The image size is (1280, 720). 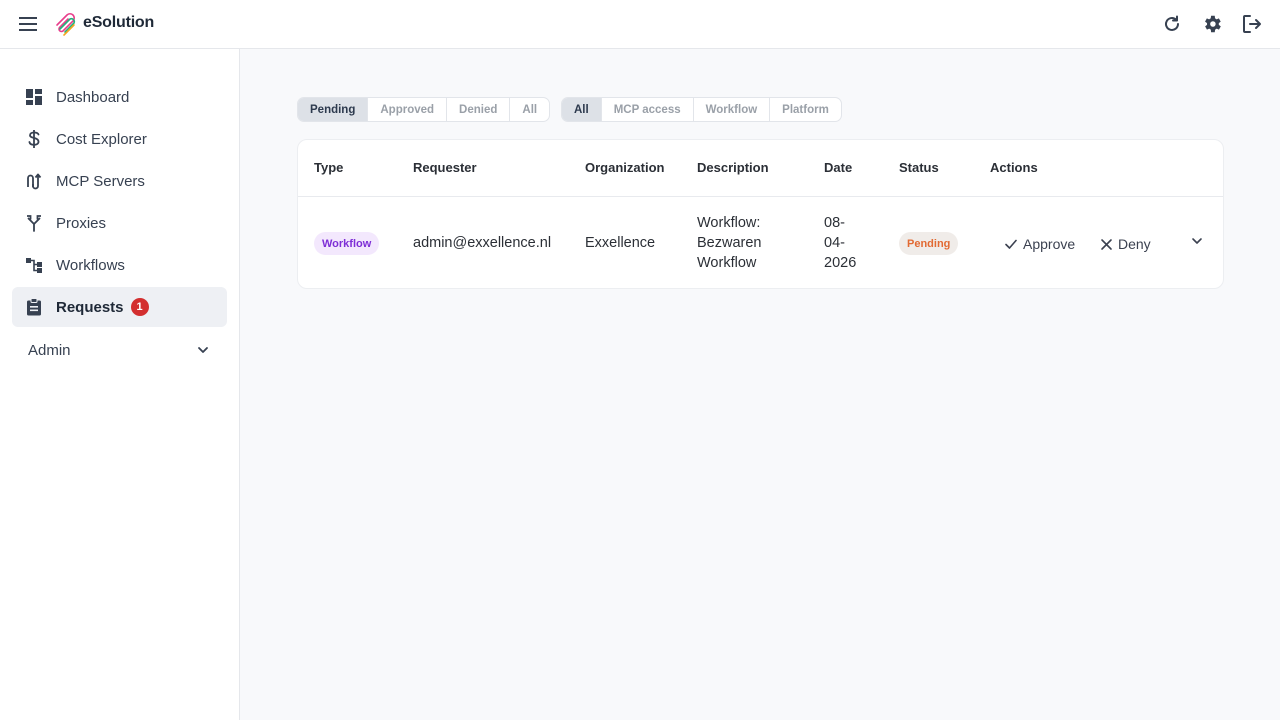 What do you see at coordinates (90, 307) in the screenshot?
I see `sidebar-item-label: Requests` at bounding box center [90, 307].